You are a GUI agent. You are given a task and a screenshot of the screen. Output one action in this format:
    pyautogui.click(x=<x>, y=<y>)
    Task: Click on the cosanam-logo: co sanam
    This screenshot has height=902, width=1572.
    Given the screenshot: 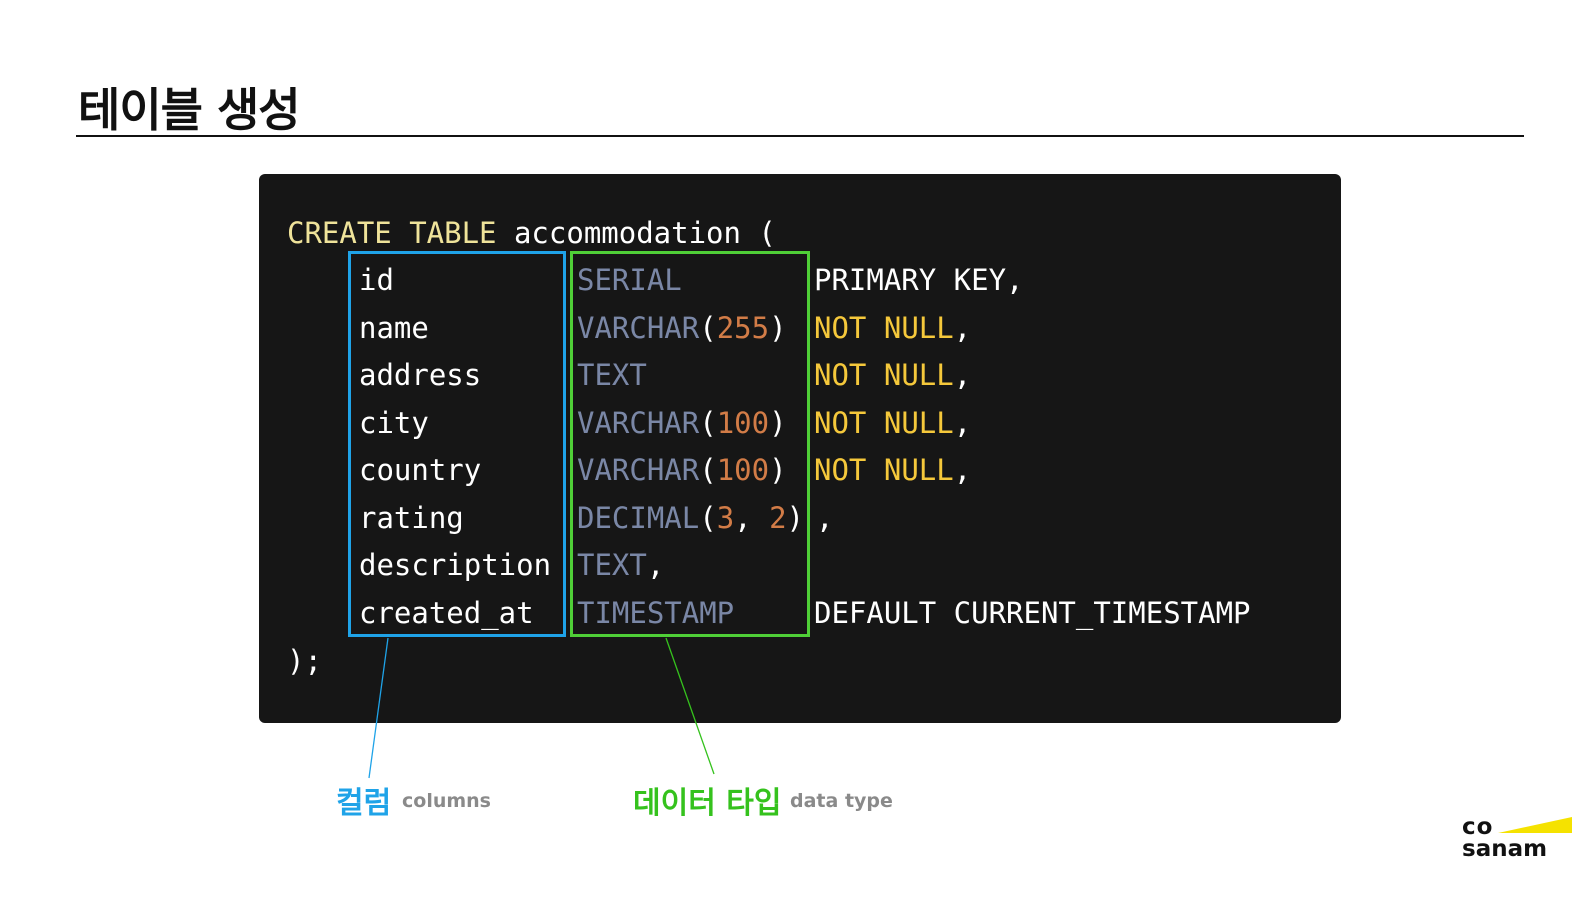 What is the action you would take?
    pyautogui.click(x=1516, y=840)
    